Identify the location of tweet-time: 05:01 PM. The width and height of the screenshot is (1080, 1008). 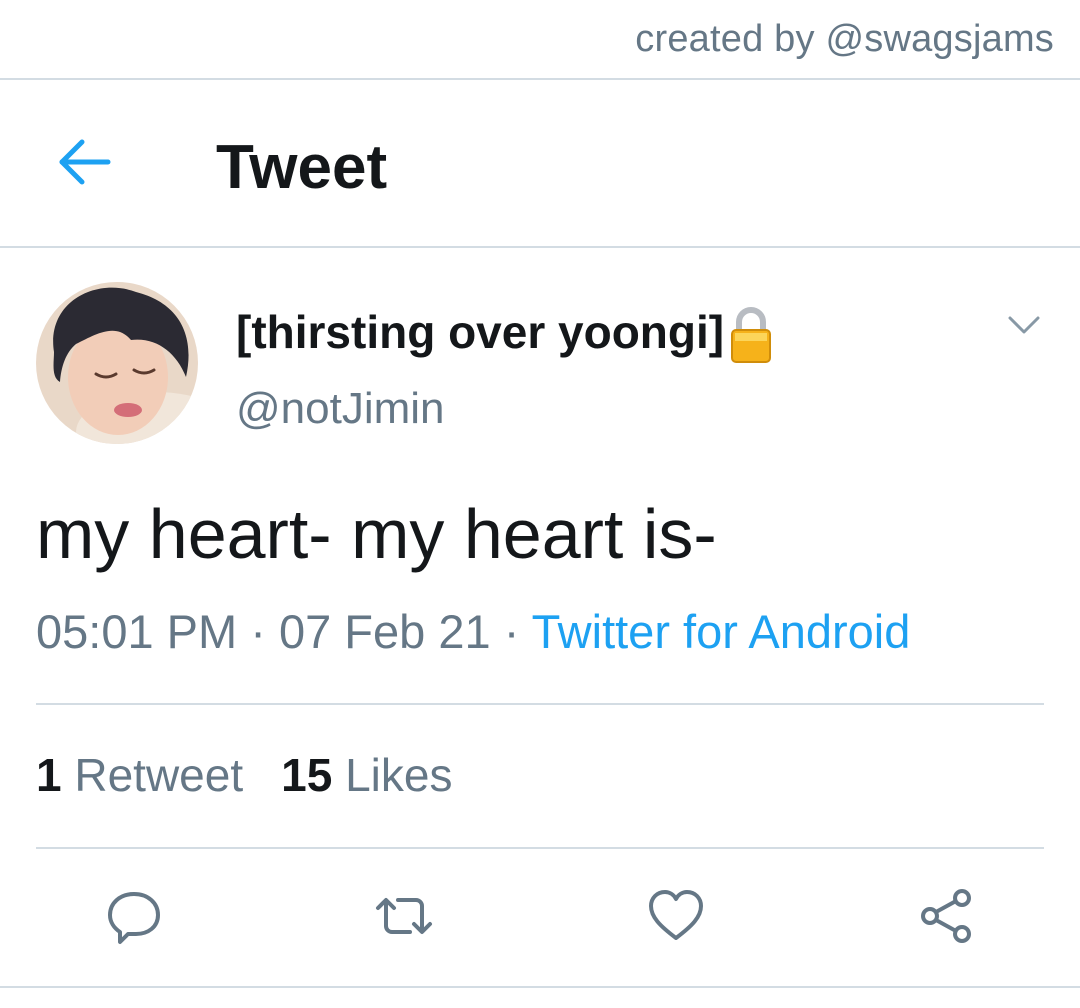
(137, 631).